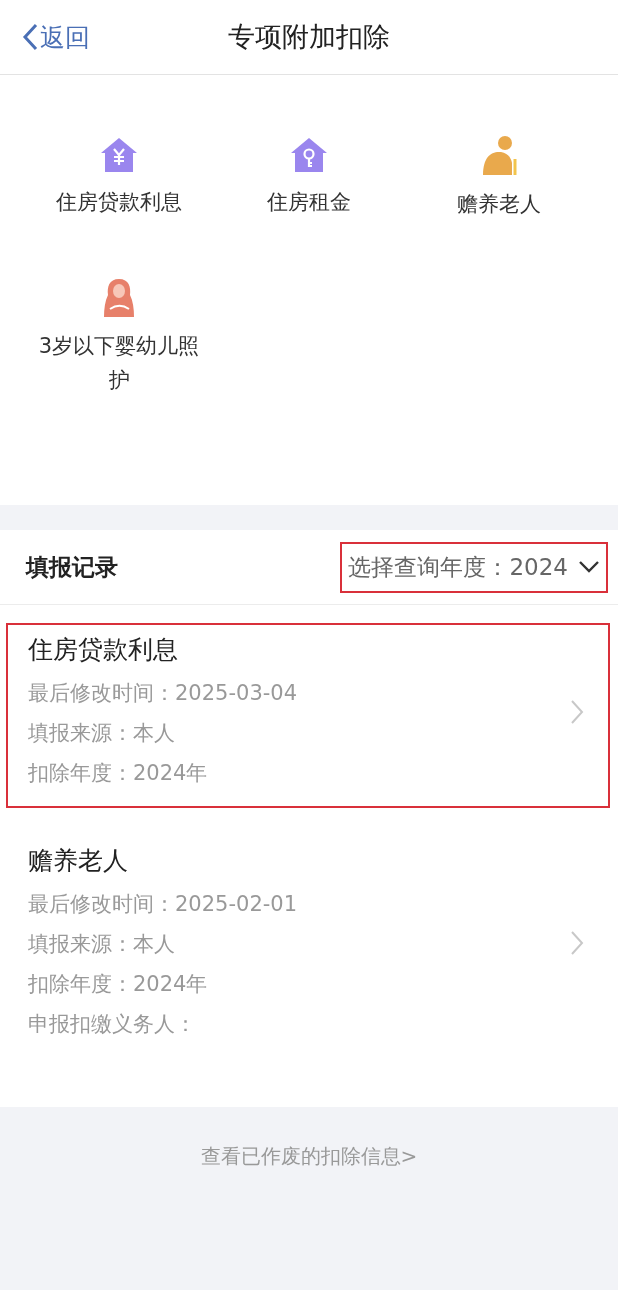  What do you see at coordinates (72, 567) in the screenshot?
I see `section-title: 填报记录` at bounding box center [72, 567].